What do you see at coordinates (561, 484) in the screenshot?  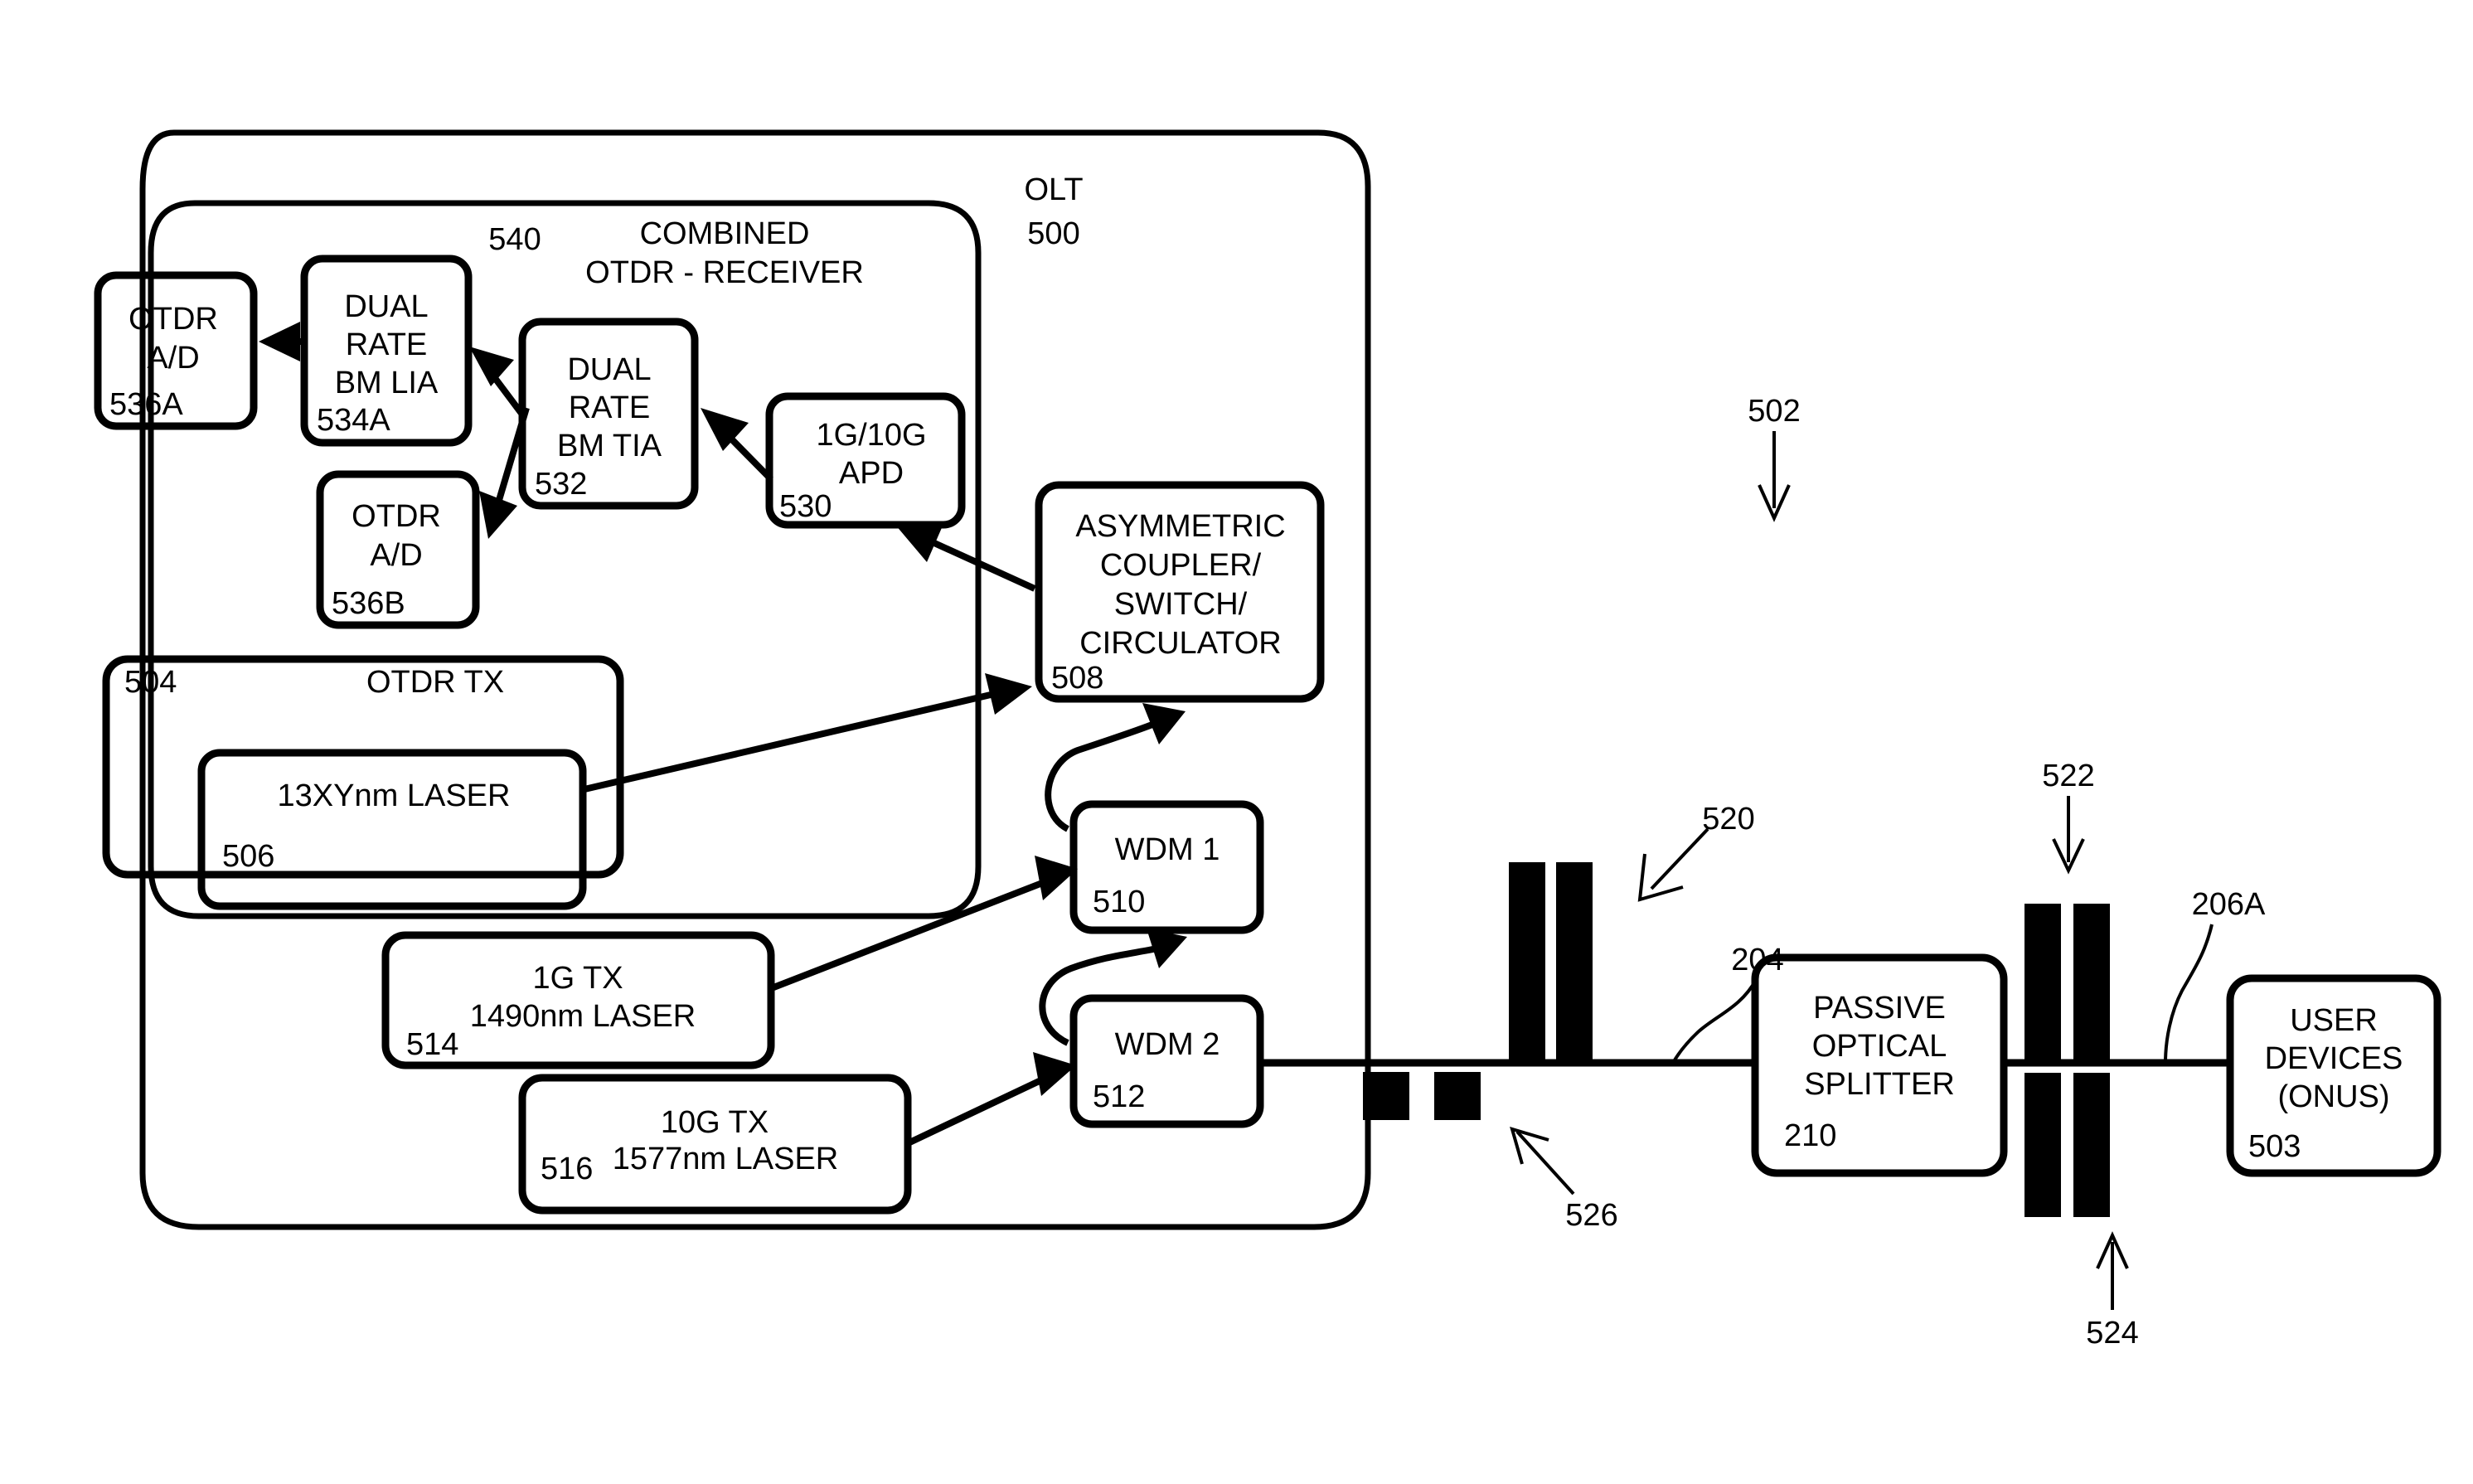 I see `tia-ref: 532` at bounding box center [561, 484].